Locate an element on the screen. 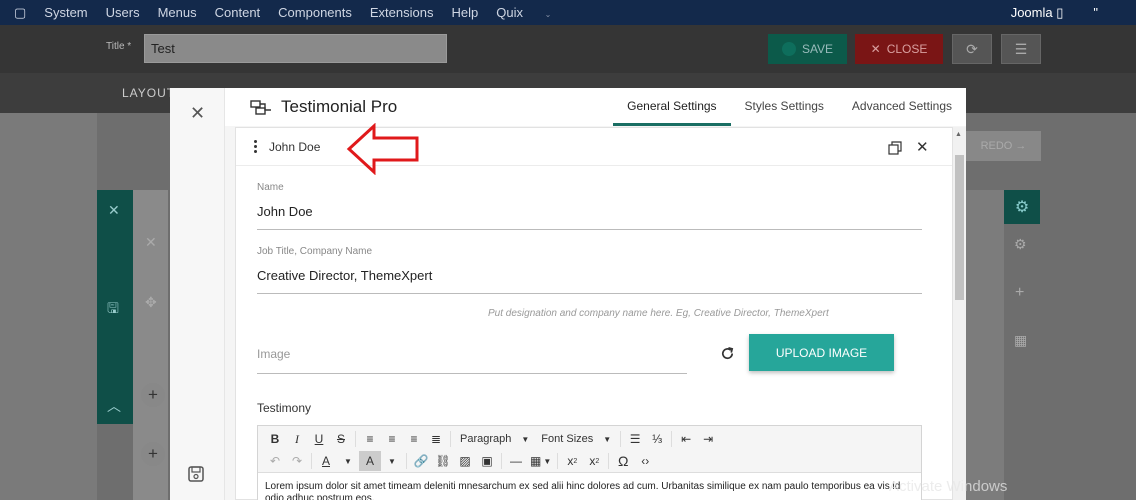 The width and height of the screenshot is (1136, 500). annotation-arrow-icon is located at coordinates (383, 151).